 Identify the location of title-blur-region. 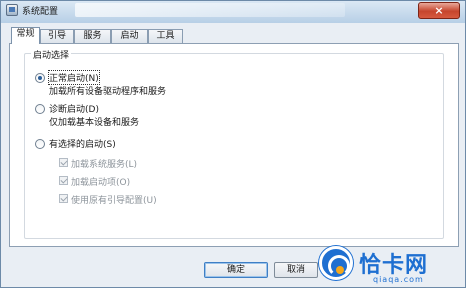
(210, 10).